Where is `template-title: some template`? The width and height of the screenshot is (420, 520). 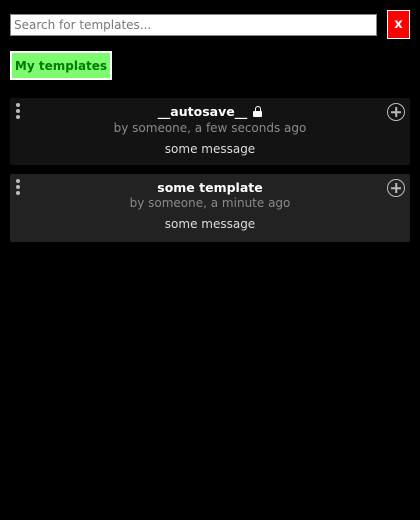
template-title: some template is located at coordinates (210, 187).